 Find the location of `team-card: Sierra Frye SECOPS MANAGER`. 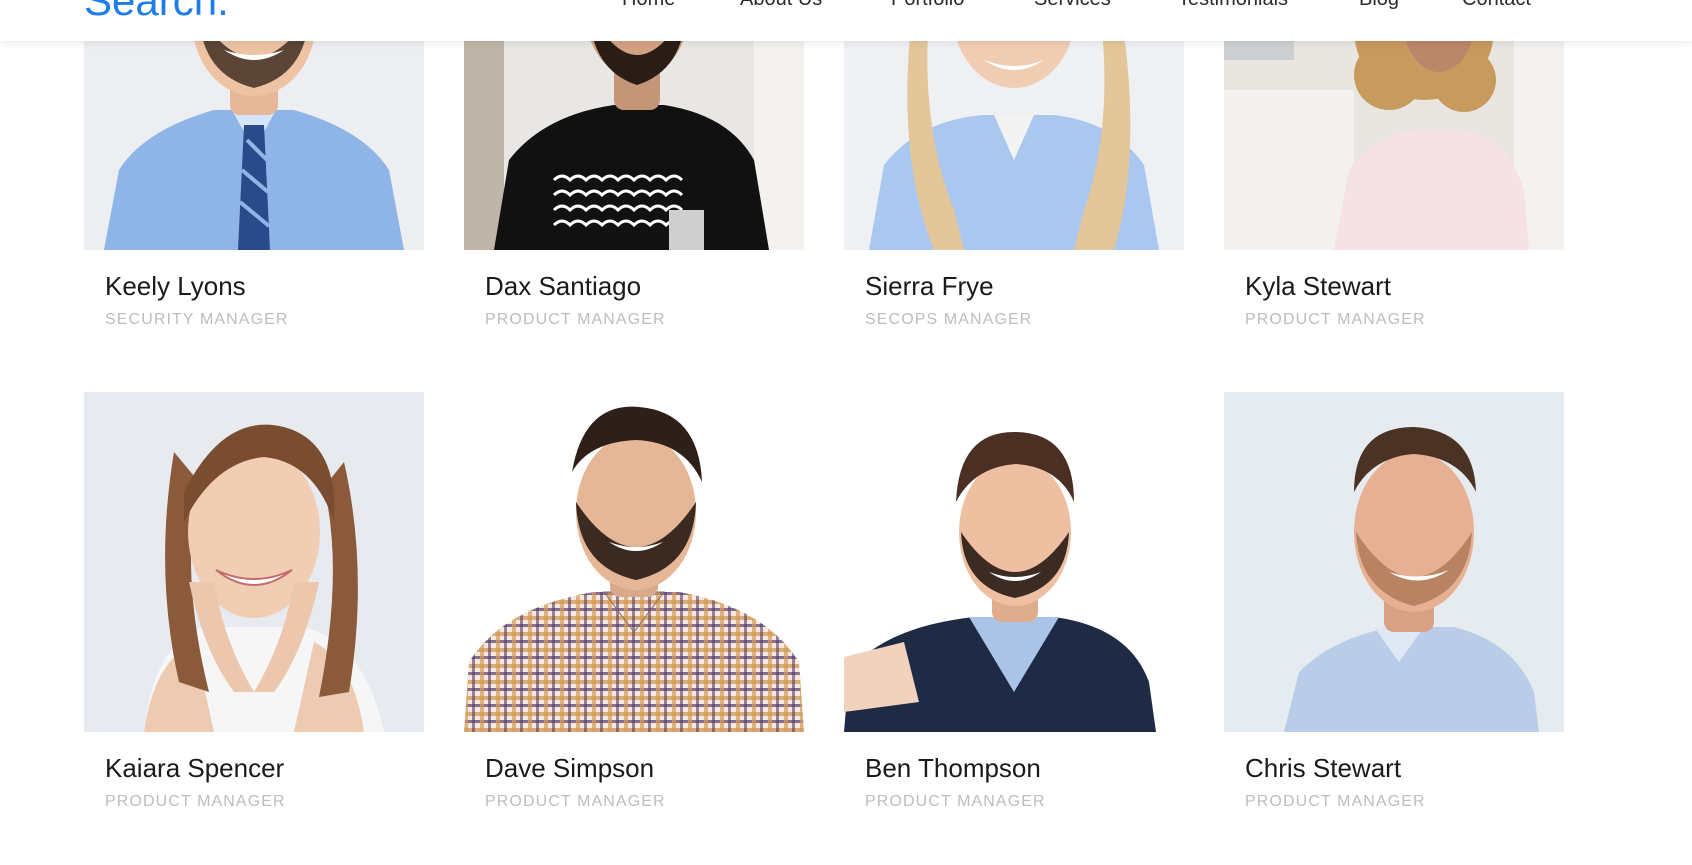

team-card: Sierra Frye SECOPS MANAGER is located at coordinates (1014, 164).